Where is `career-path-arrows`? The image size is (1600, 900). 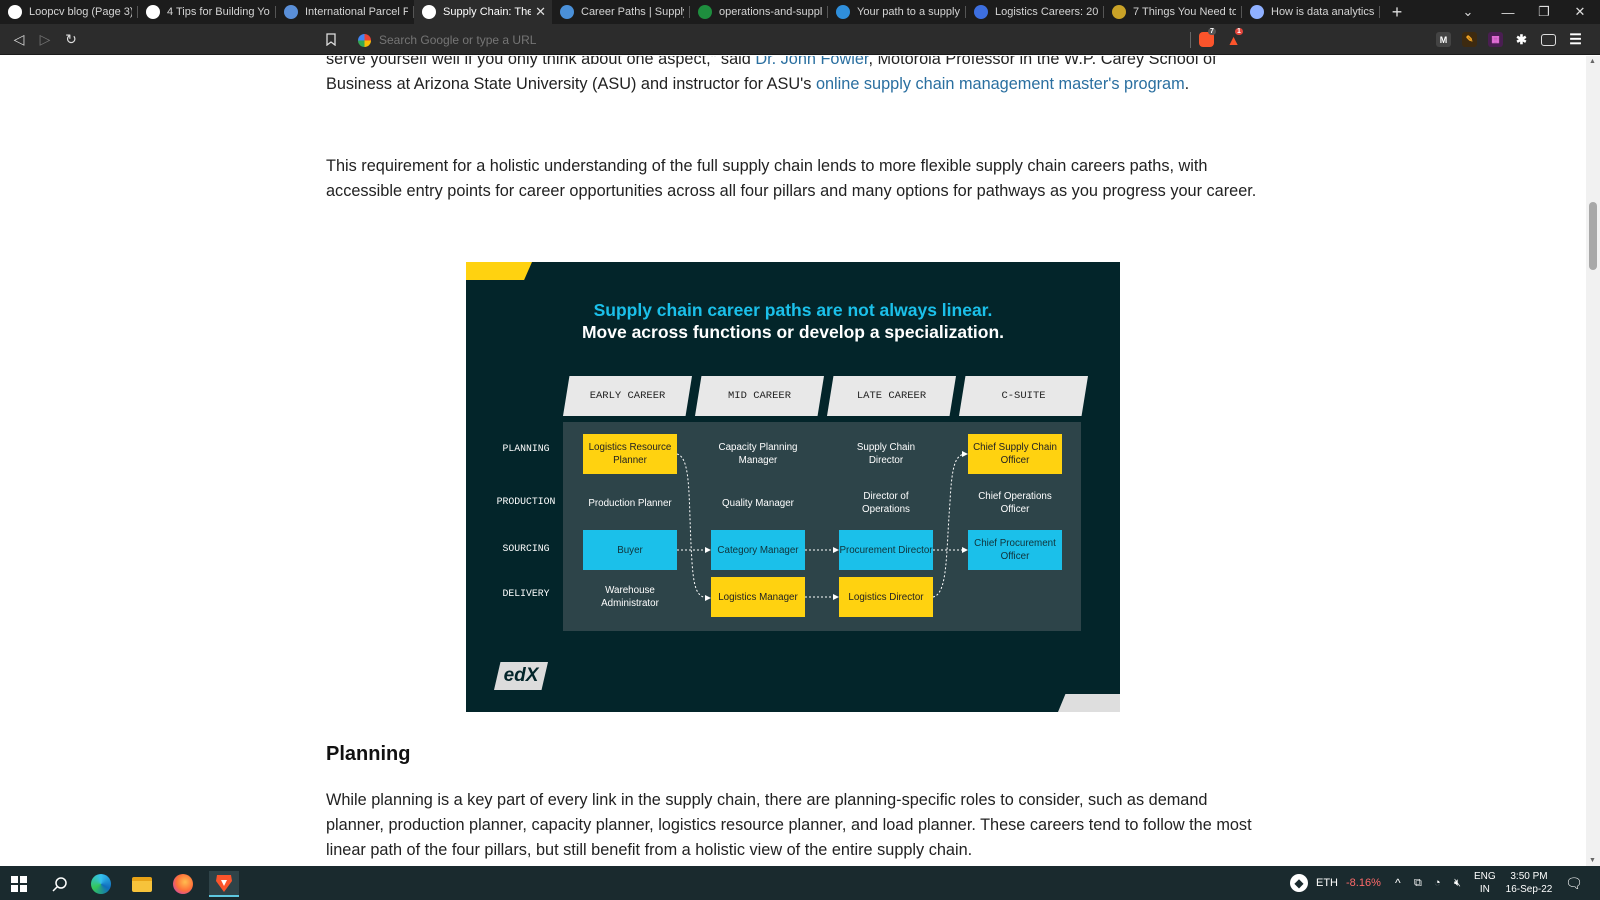
career-path-arrows is located at coordinates (822, 526).